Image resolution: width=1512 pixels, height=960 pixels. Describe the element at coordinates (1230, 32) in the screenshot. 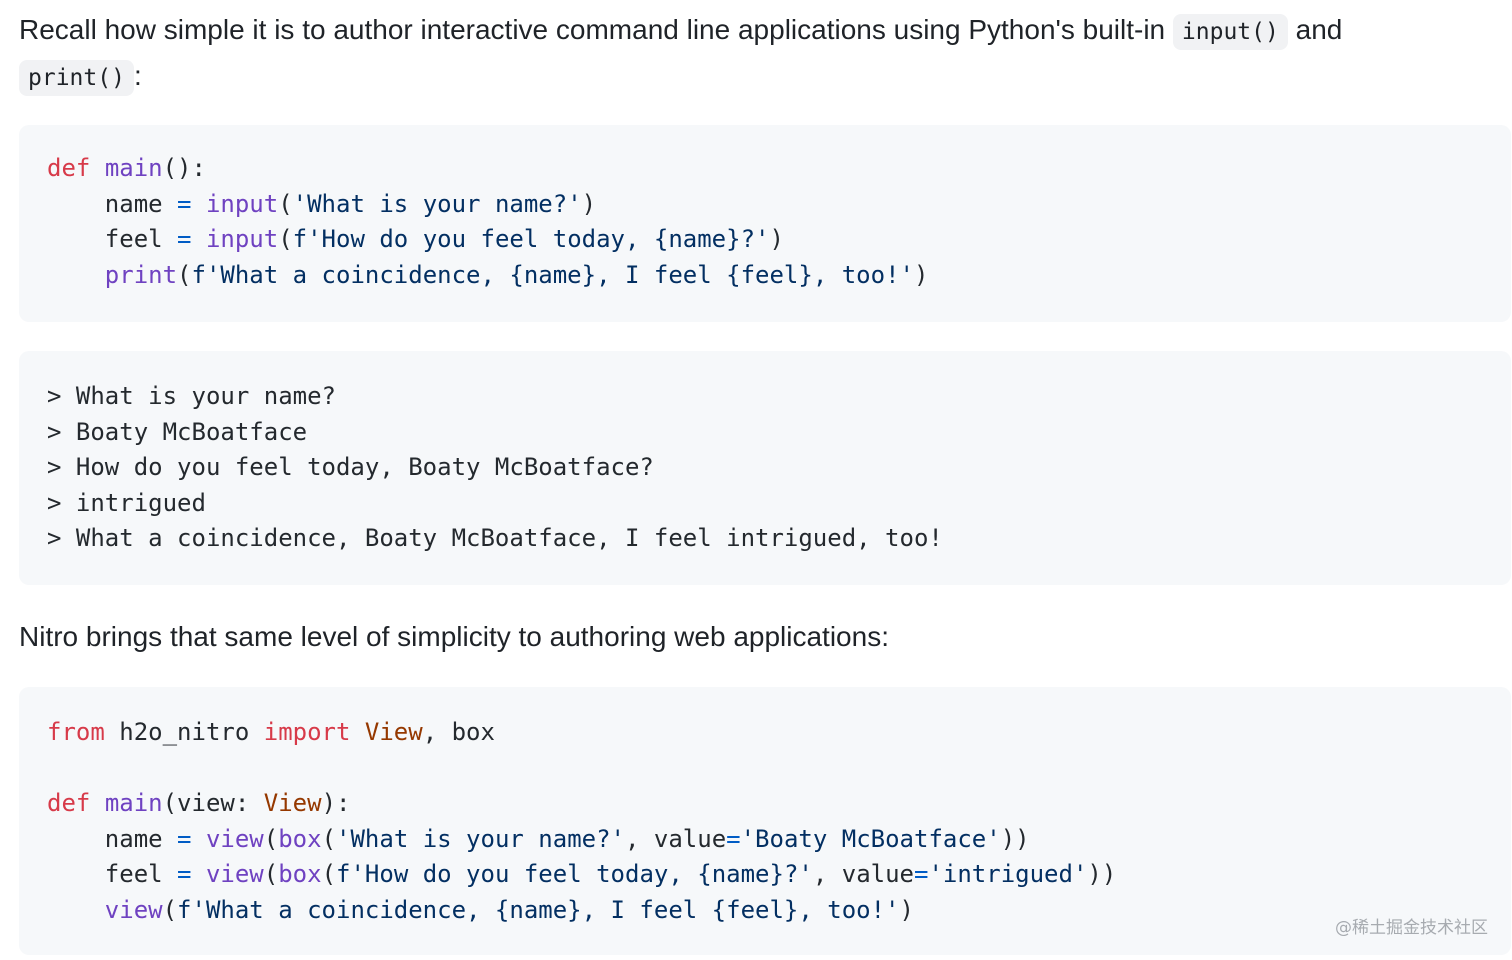

I see `inline-code-input: input()` at that location.